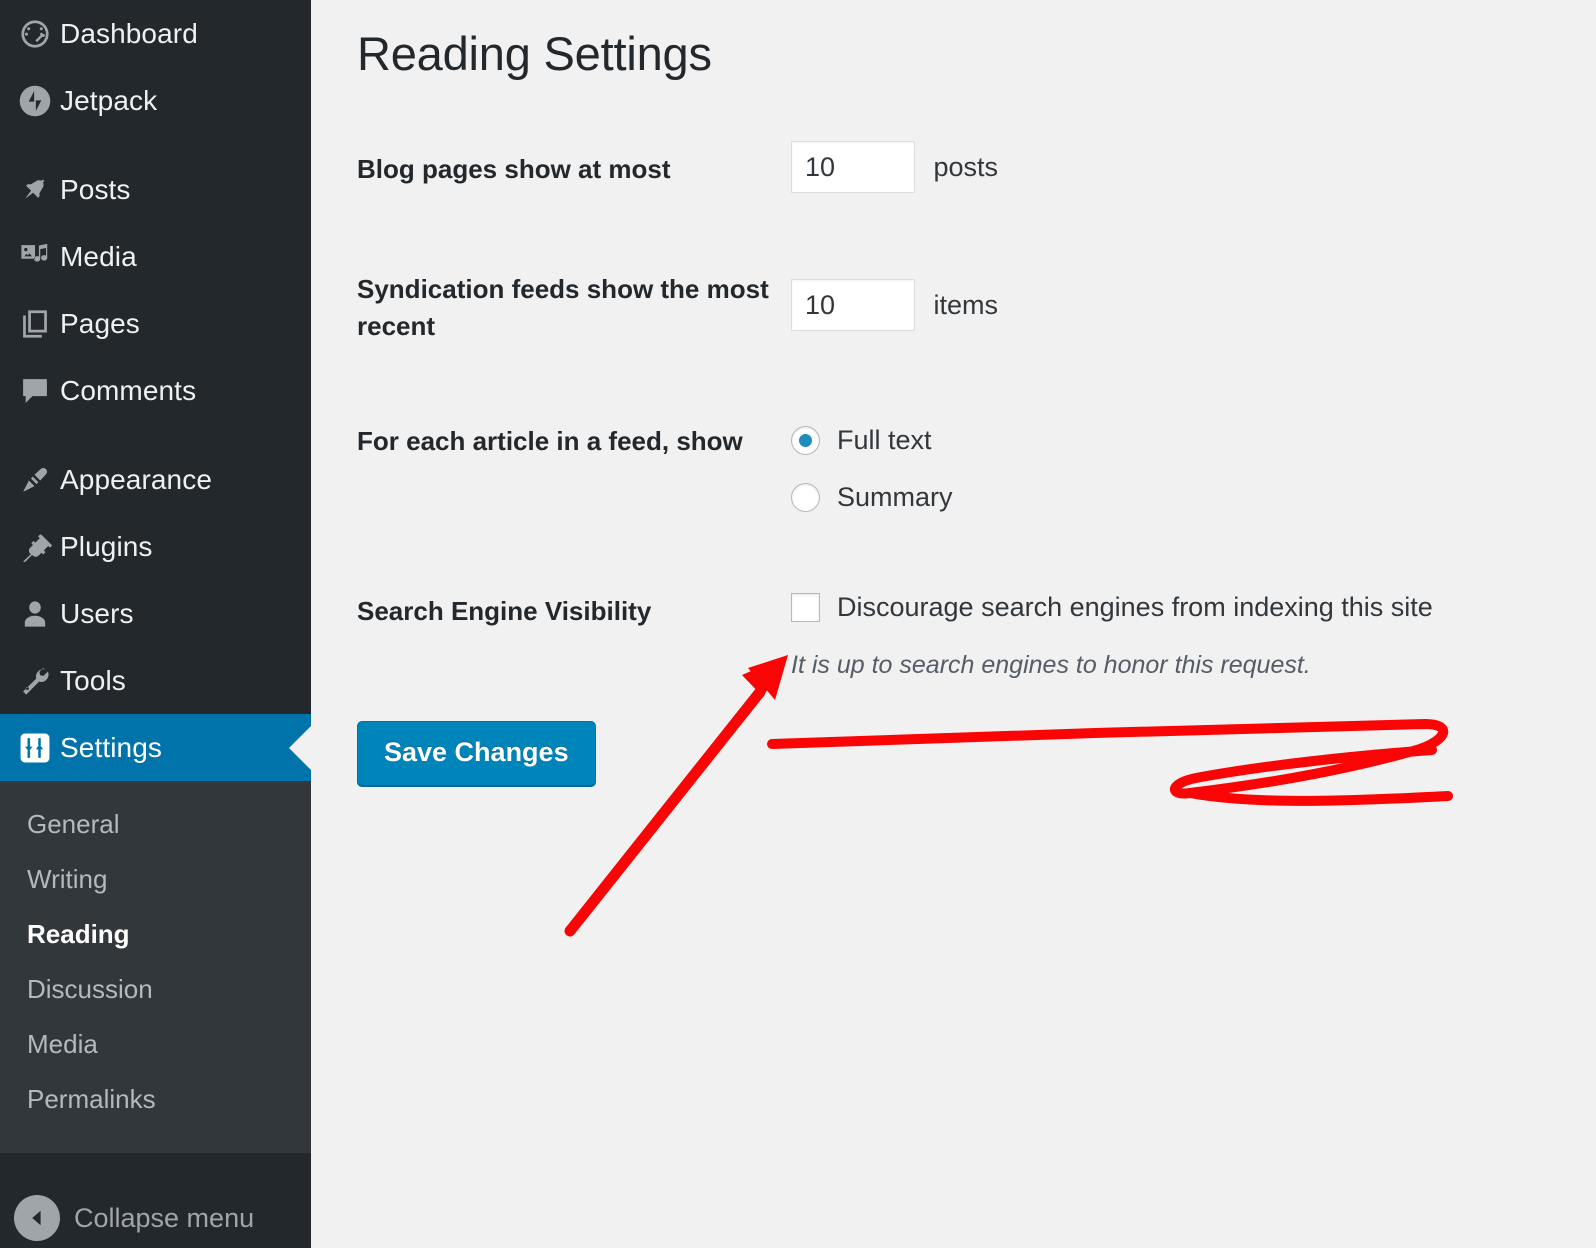  Describe the element at coordinates (39, 391) in the screenshot. I see `comments-icon` at that location.